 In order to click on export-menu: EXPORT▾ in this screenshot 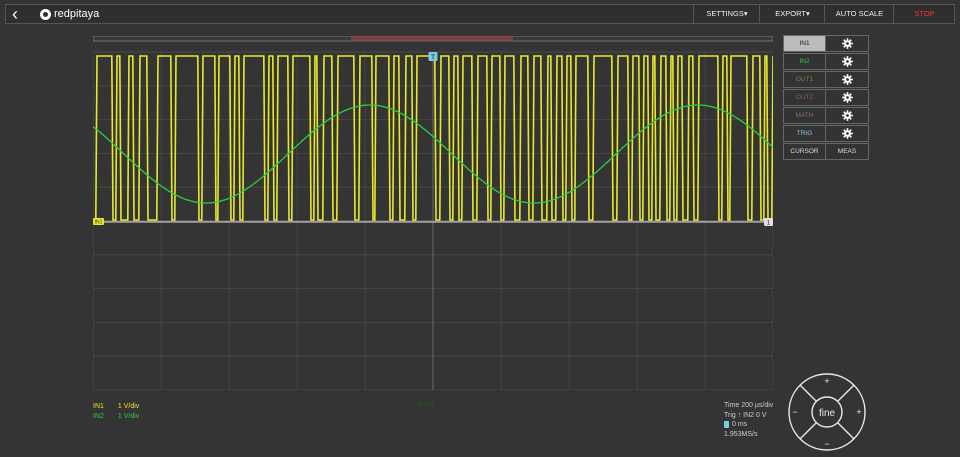, I will do `click(792, 14)`.